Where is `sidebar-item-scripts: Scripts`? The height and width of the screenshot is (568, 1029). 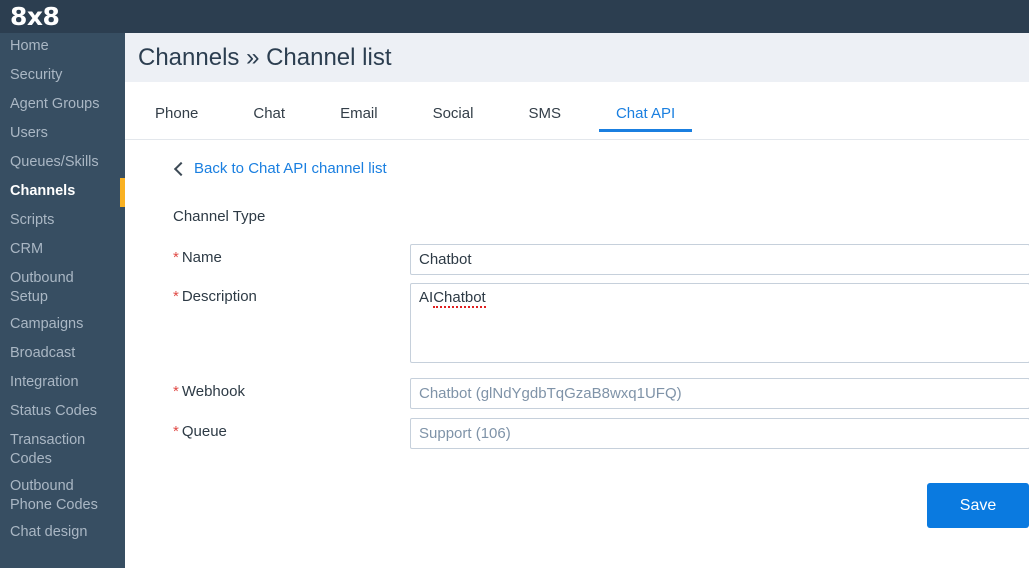 sidebar-item-scripts: Scripts is located at coordinates (62, 221).